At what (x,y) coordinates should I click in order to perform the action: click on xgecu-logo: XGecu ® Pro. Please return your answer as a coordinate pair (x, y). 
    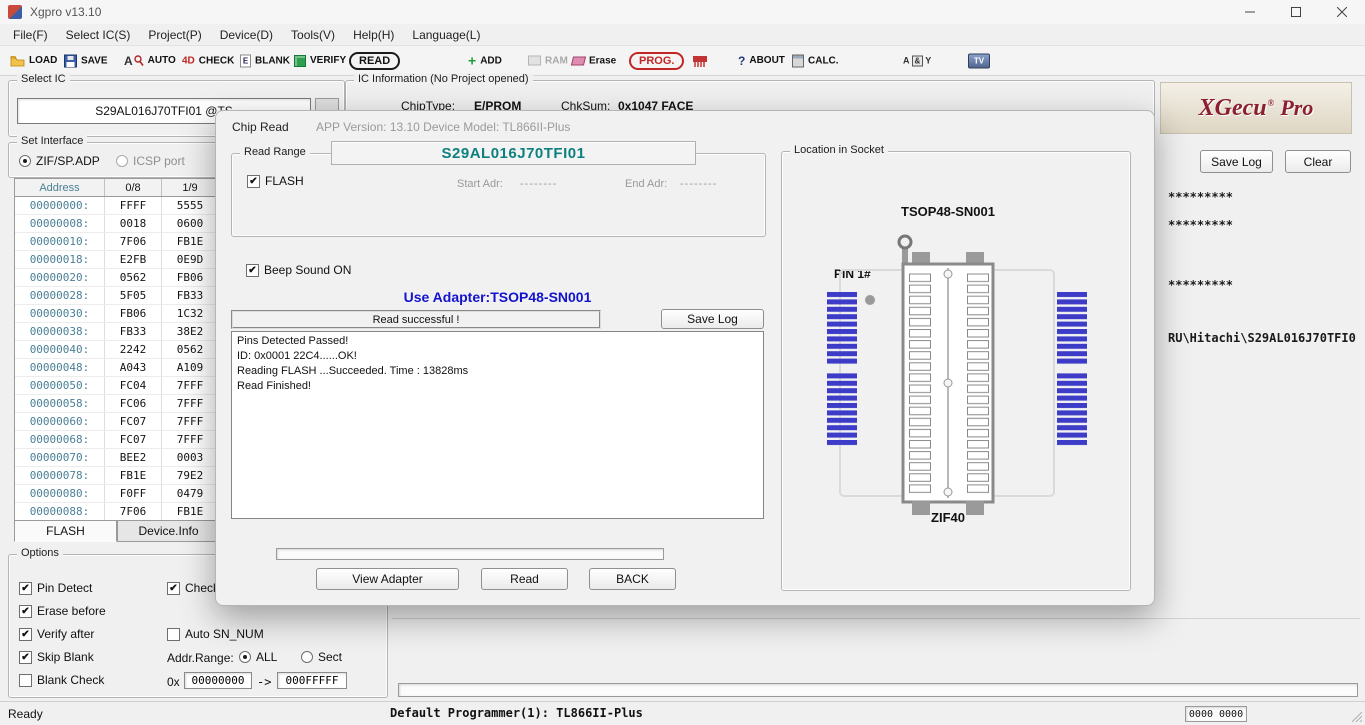
    Looking at the image, I should click on (1256, 108).